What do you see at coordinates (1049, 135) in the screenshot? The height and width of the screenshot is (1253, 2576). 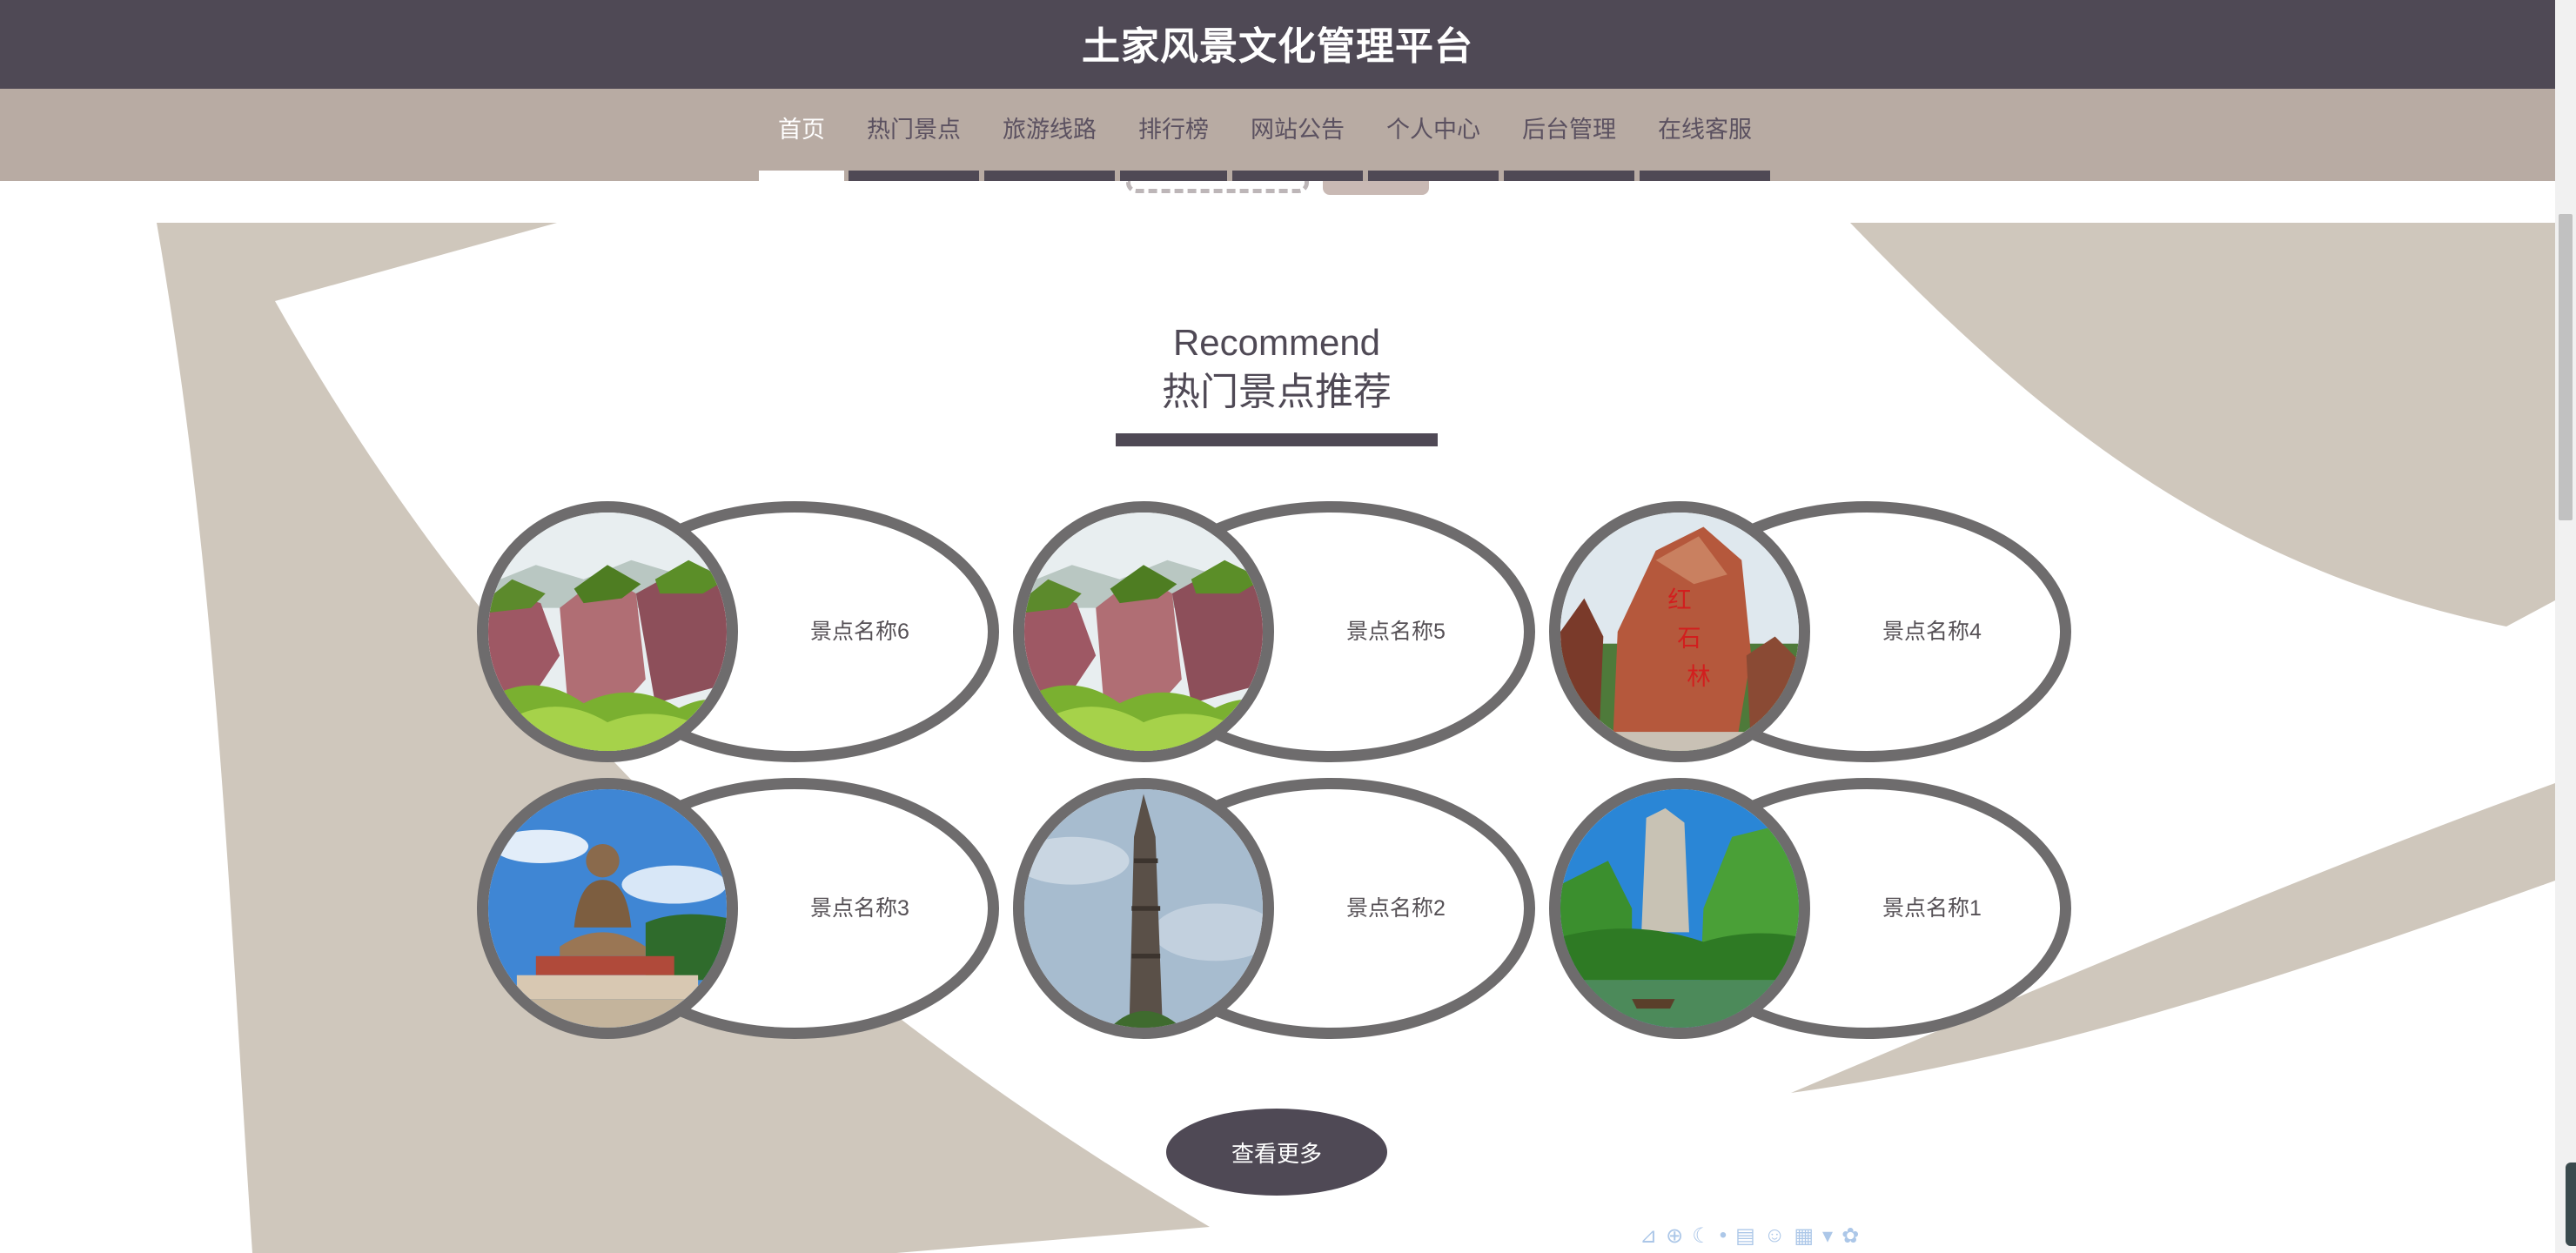 I see `nav-item-routes: 旅游线路` at bounding box center [1049, 135].